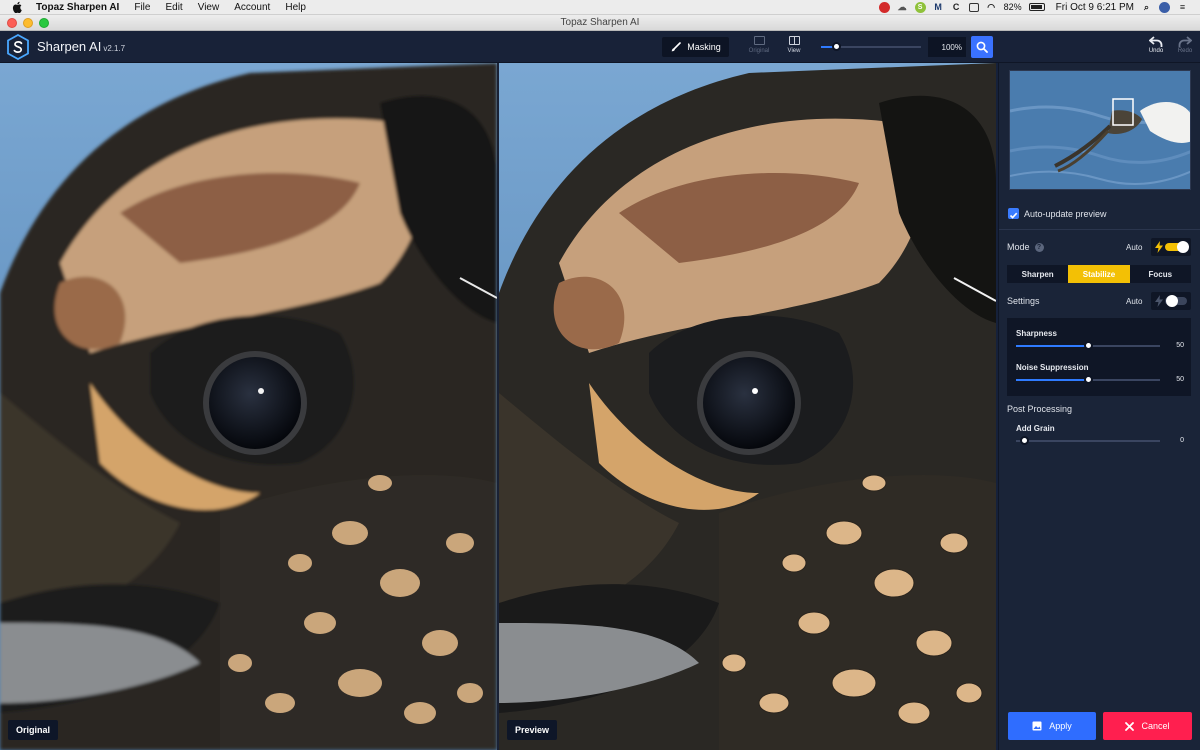  I want to click on mode-focus-button: Focus, so click(1160, 274).